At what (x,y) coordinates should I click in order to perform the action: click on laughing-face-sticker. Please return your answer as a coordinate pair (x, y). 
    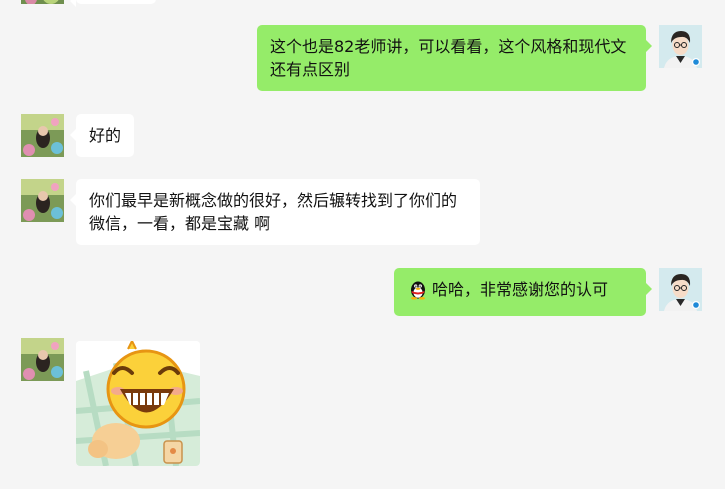
    Looking at the image, I should click on (138, 403).